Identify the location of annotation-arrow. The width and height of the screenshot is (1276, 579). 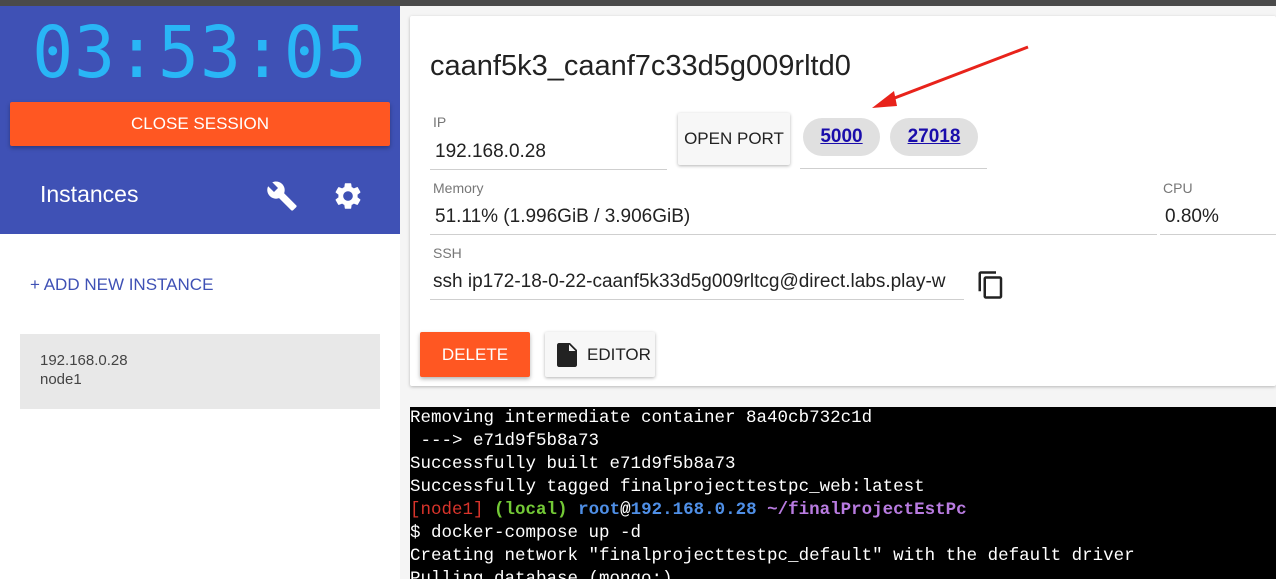
(950, 76).